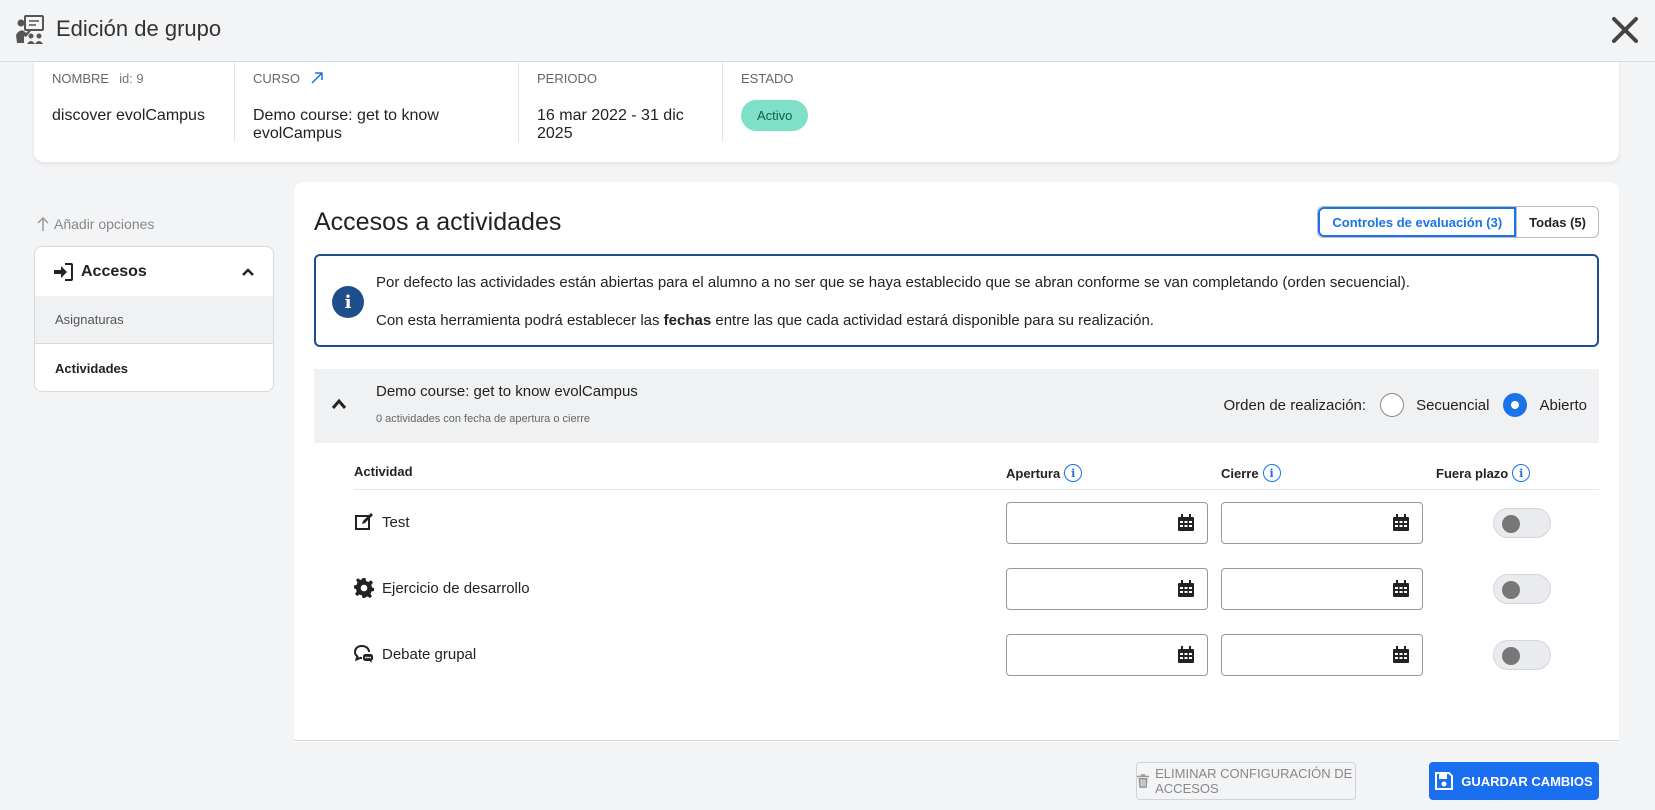 This screenshot has width=1655, height=810. Describe the element at coordinates (438, 222) in the screenshot. I see `section-title: Accesos a actividades` at that location.